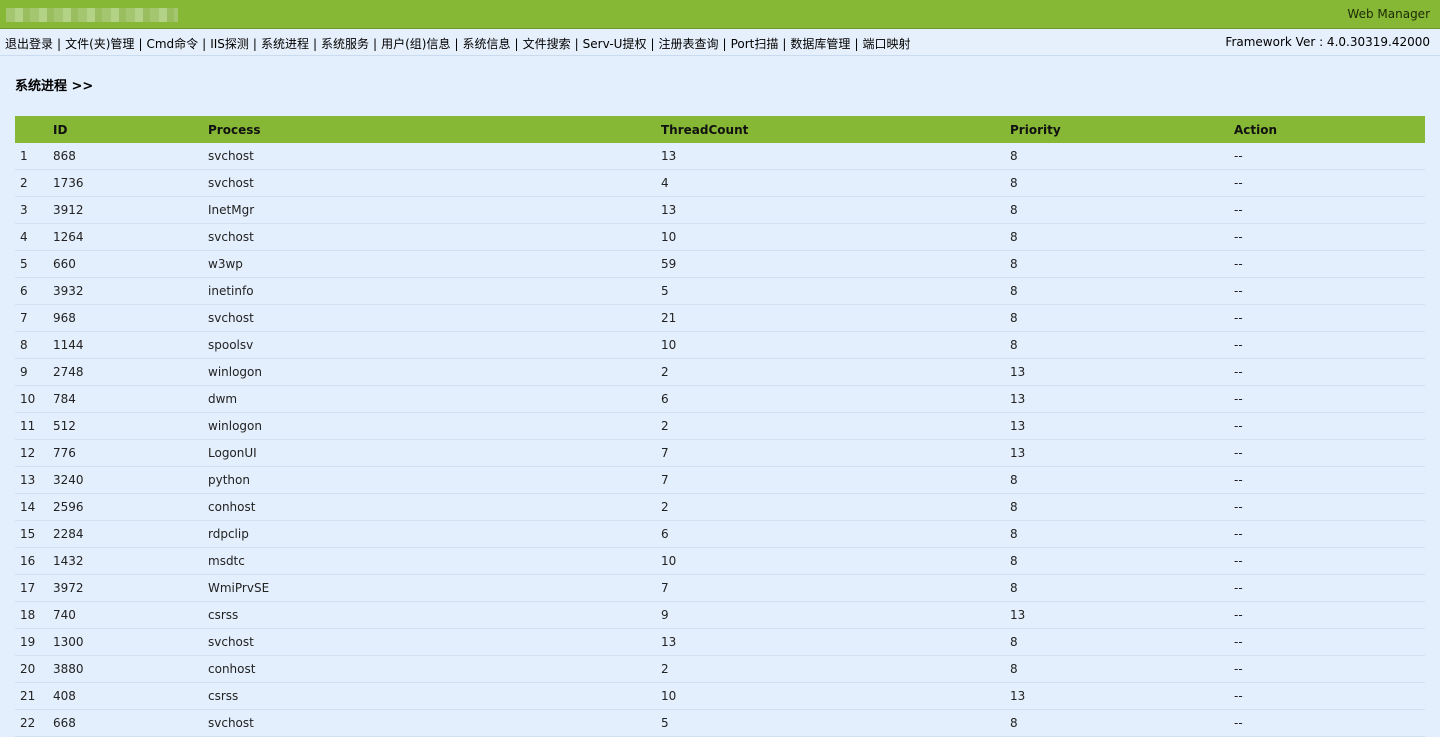  What do you see at coordinates (172, 44) in the screenshot?
I see `nav-link: Cmd命令` at bounding box center [172, 44].